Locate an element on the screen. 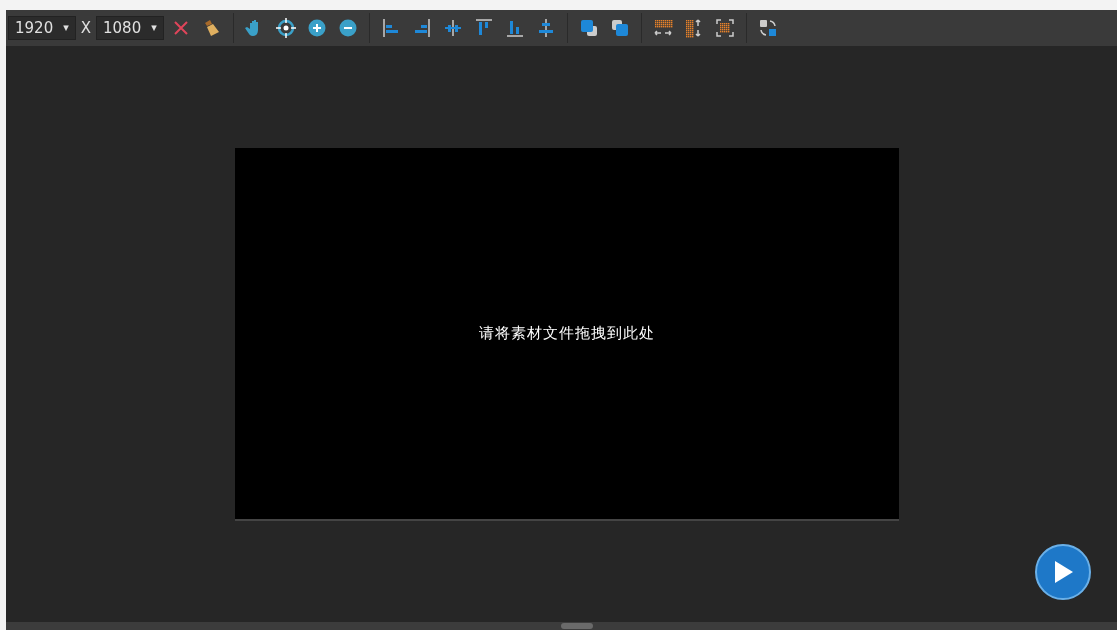  width-dropdown: 1920 ▾ is located at coordinates (42, 28).